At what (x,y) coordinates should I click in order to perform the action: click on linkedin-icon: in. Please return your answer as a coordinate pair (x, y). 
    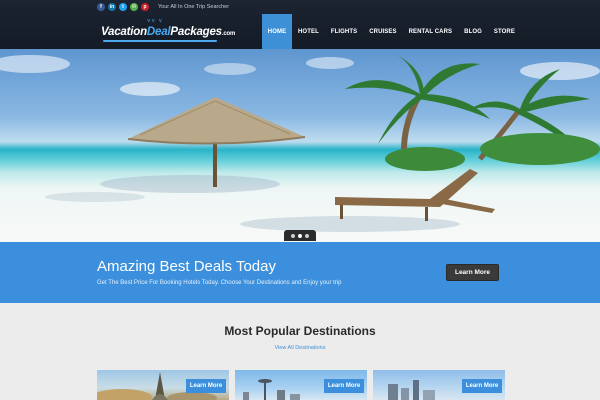
    Looking at the image, I should click on (112, 7).